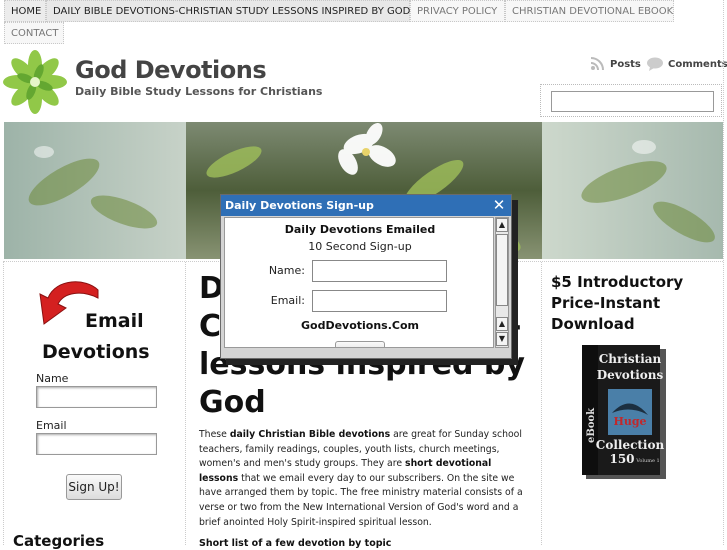  I want to click on nav-privacy-policy: PRIVACY POLICY, so click(457, 11).